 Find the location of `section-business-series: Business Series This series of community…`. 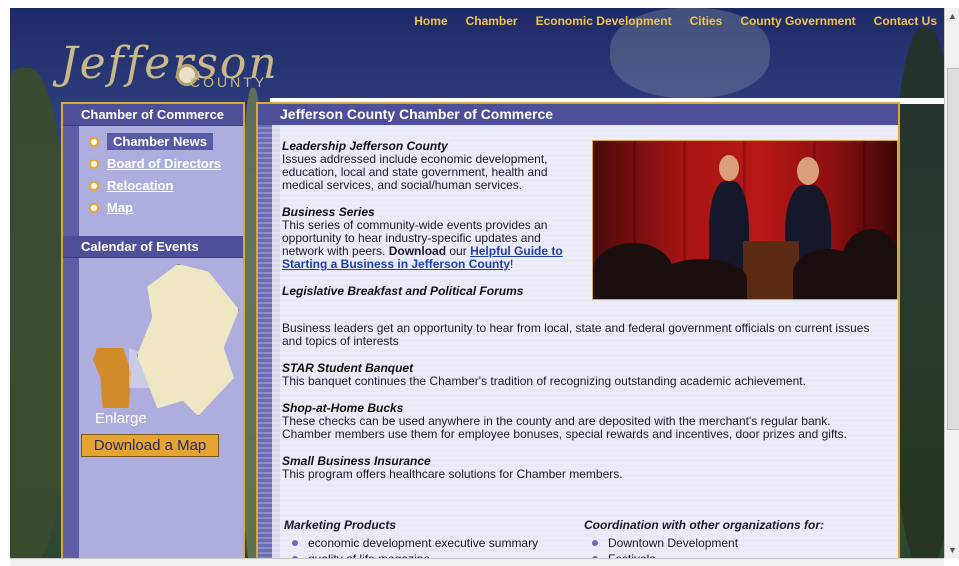

section-business-series: Business Series This series of community… is located at coordinates (577, 238).